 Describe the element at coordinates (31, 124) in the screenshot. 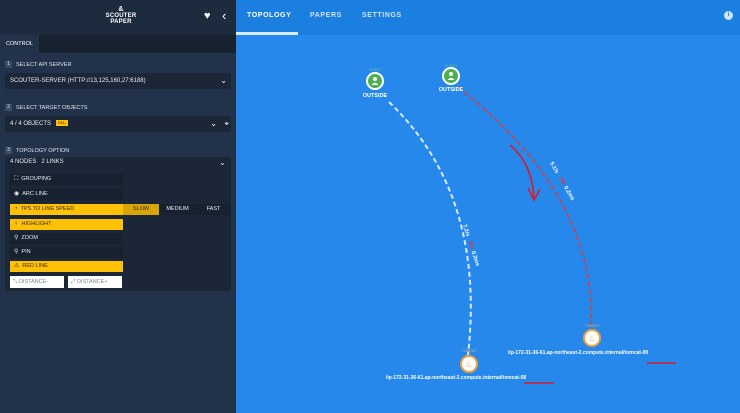

I see `target-objects-value: 4 / 4 OBJECTS` at that location.